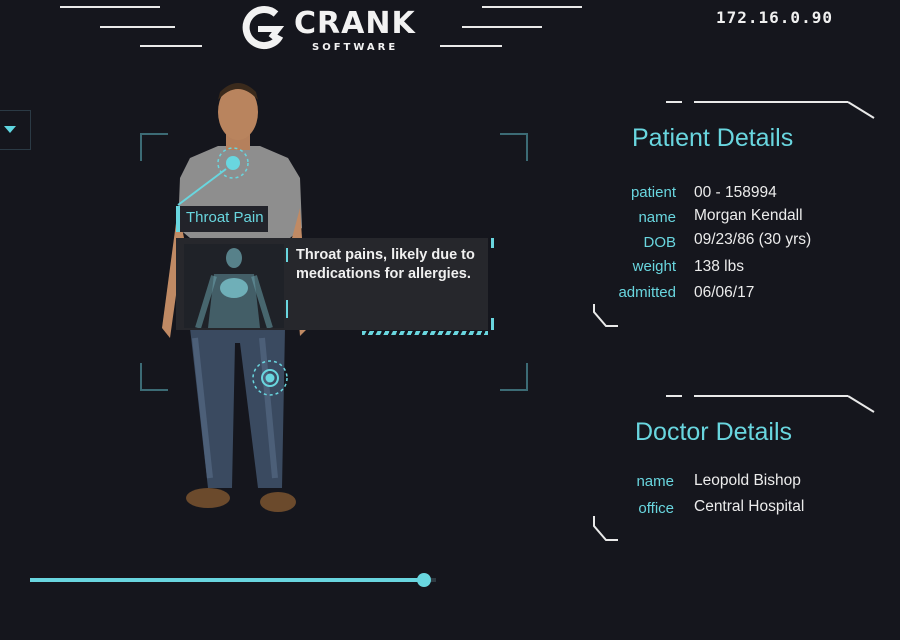  What do you see at coordinates (423, 580) in the screenshot?
I see `timeline-slider-thumb` at bounding box center [423, 580].